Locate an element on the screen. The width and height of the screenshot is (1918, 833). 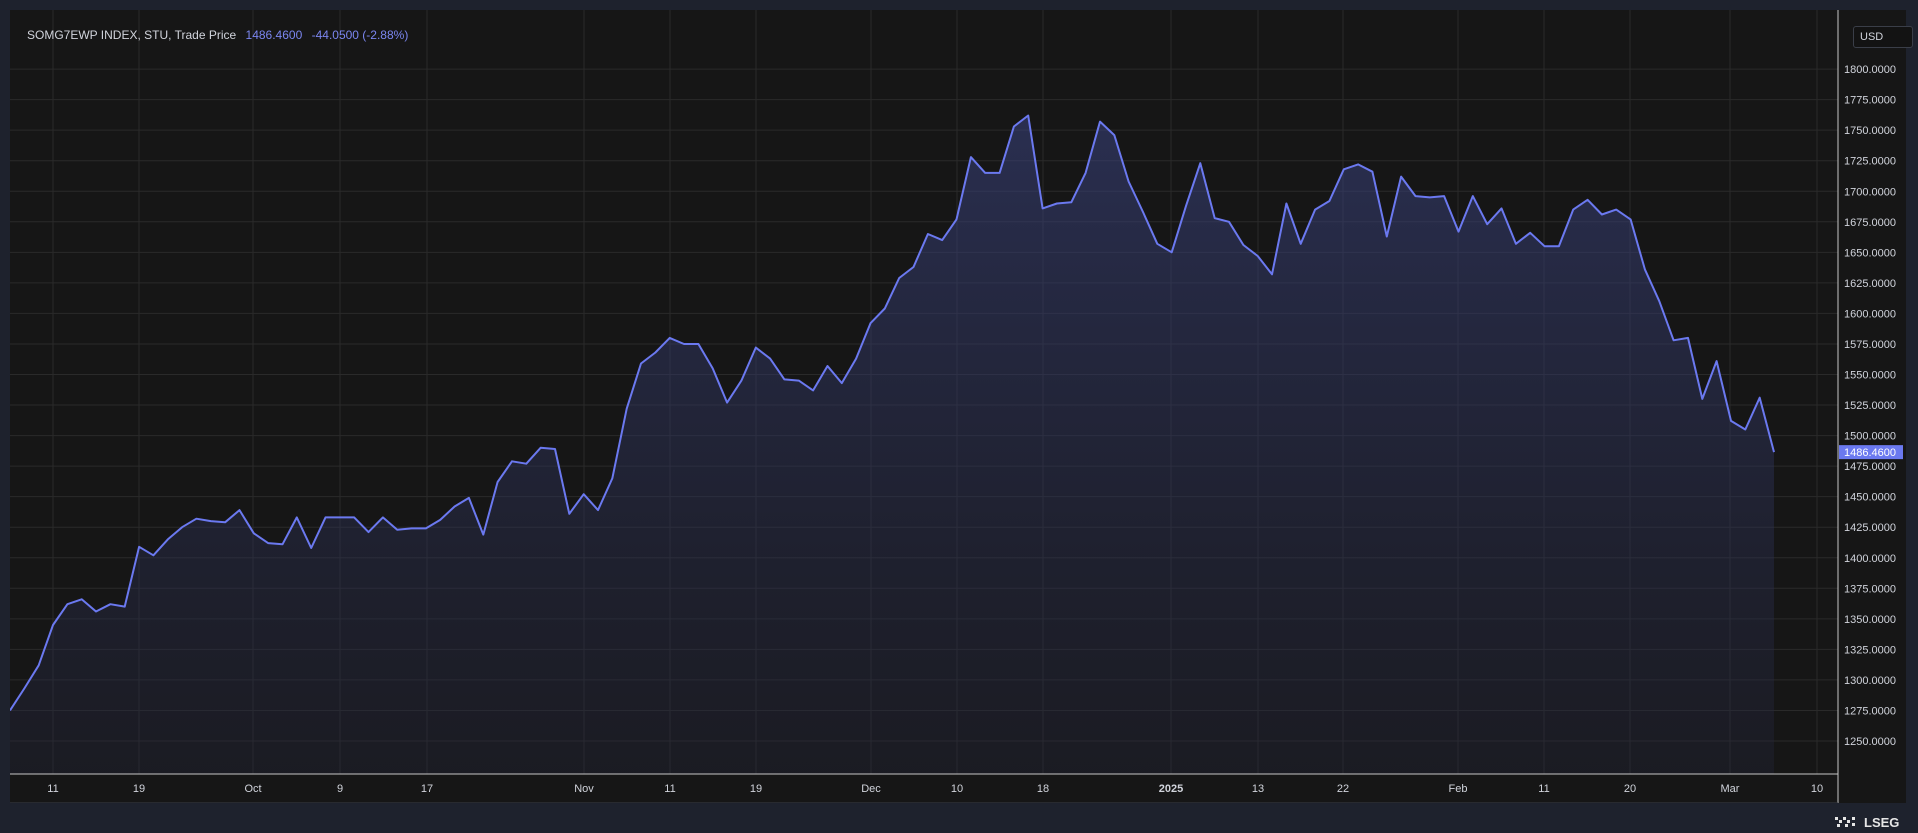
brand-logo: LSEG is located at coordinates (1866, 822).